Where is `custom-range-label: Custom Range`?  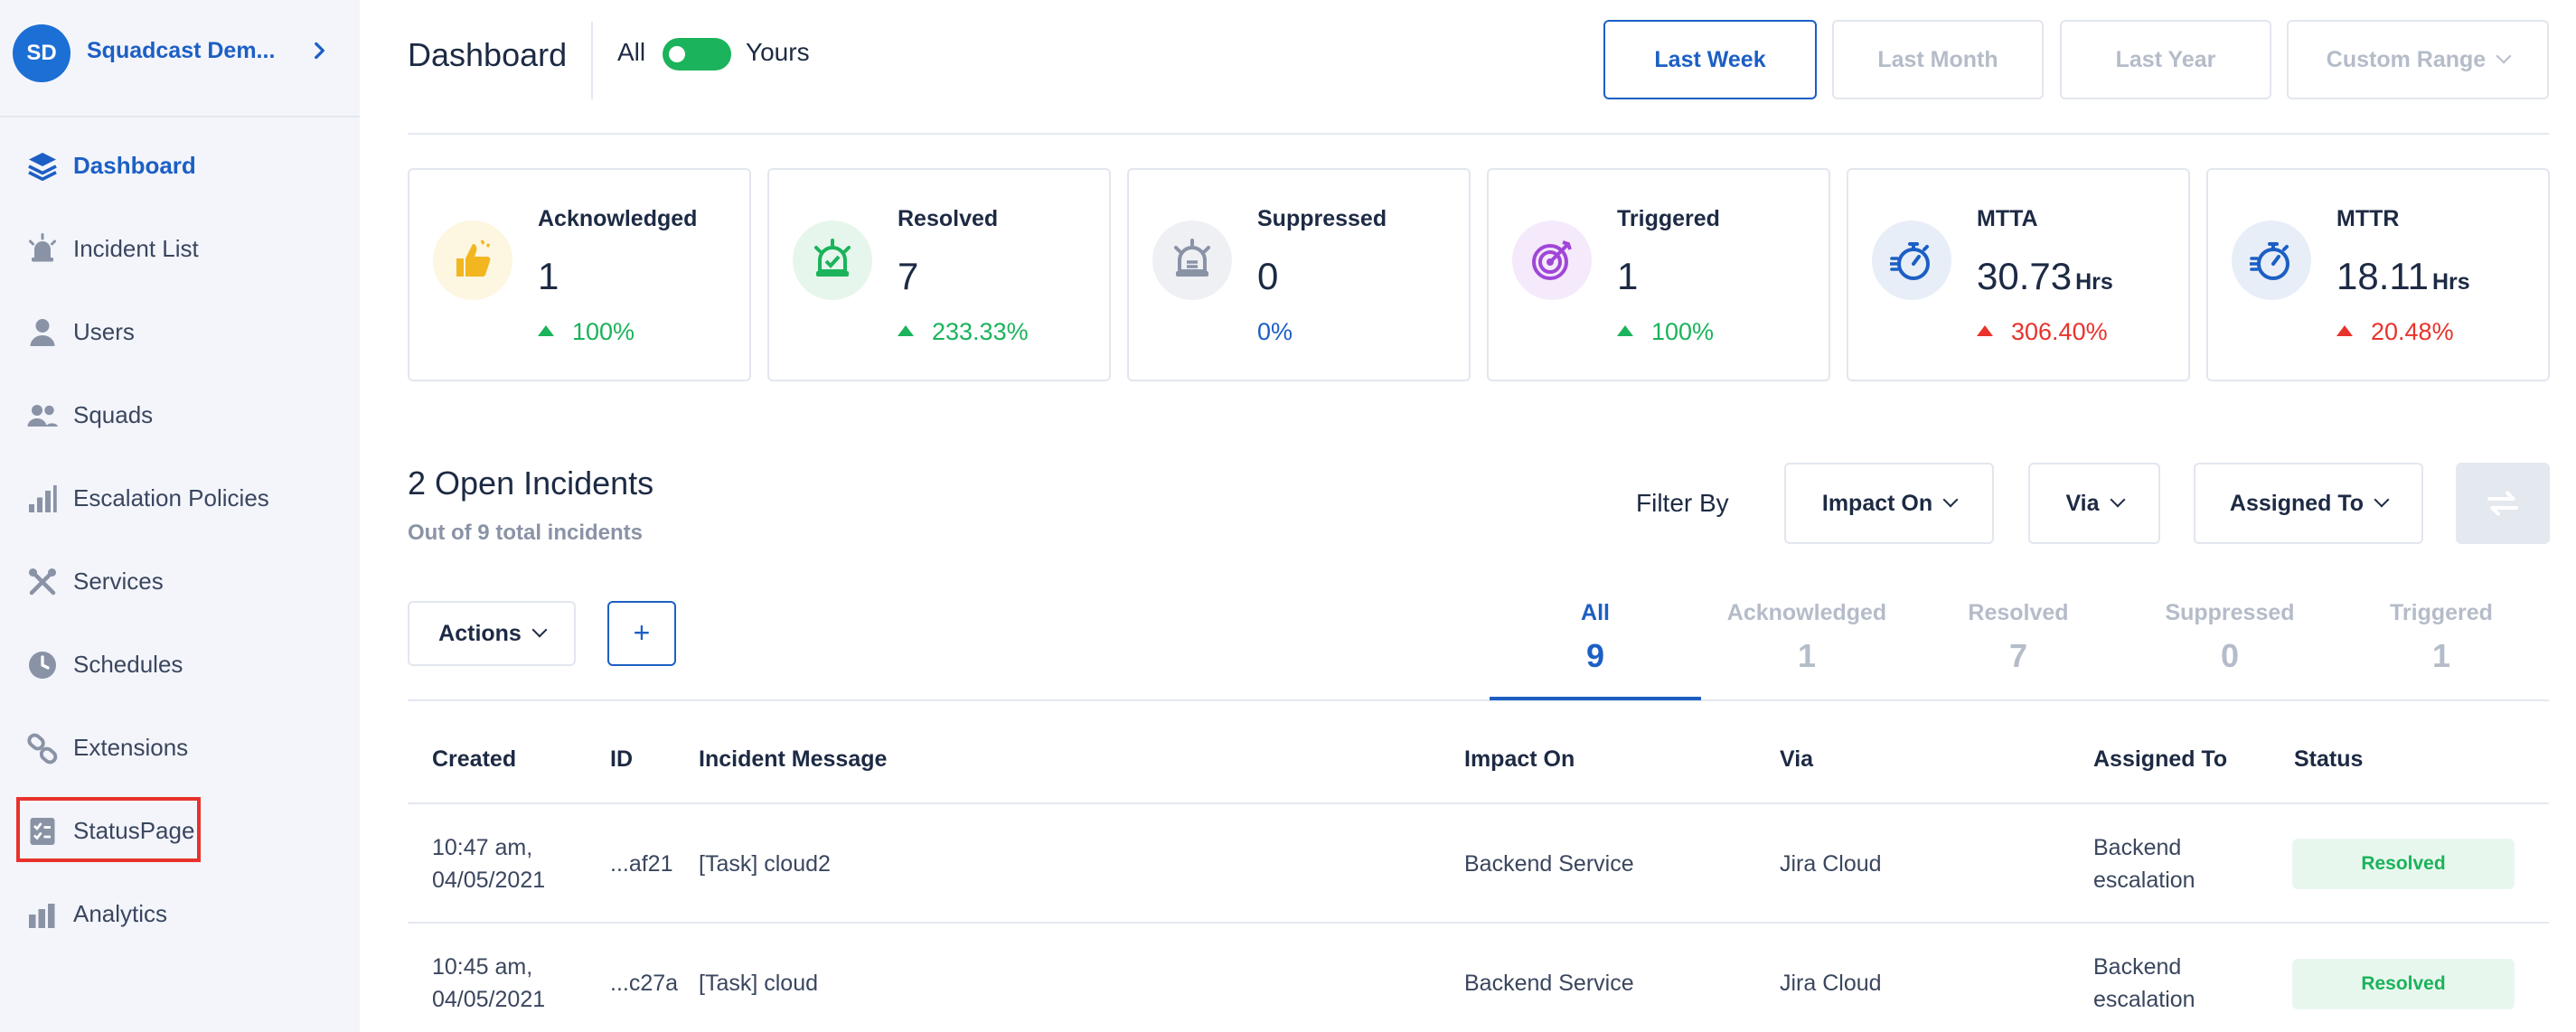 custom-range-label: Custom Range is located at coordinates (2406, 59).